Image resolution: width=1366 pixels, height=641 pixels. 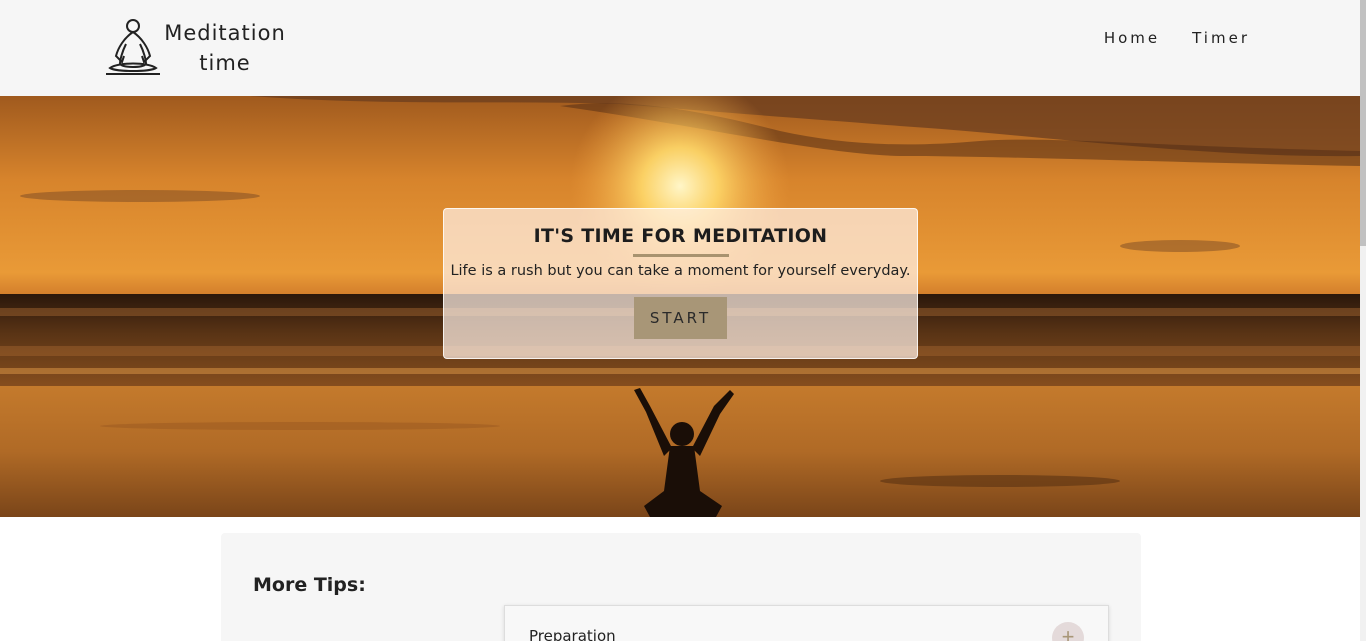 What do you see at coordinates (680, 255) in the screenshot?
I see `title-divider` at bounding box center [680, 255].